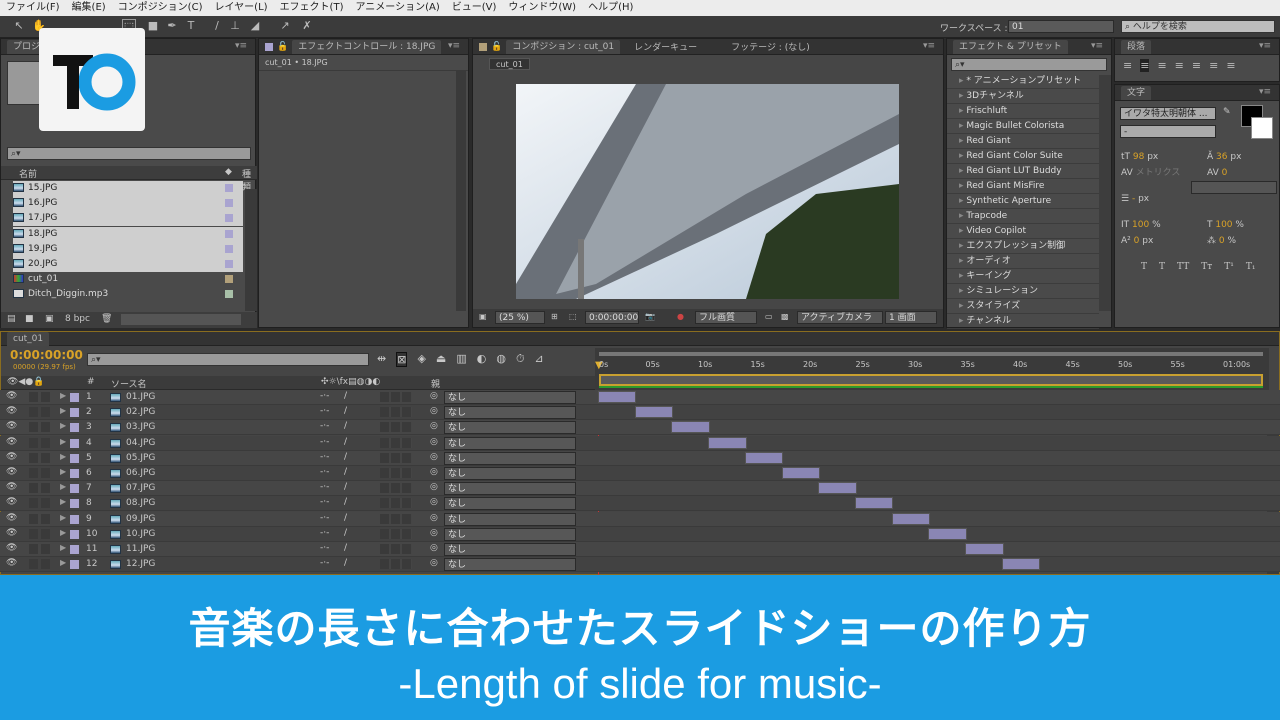 The image size is (1280, 720). What do you see at coordinates (770, 46) in the screenshot?
I see `tab-footage: フッテージ : (なし)` at bounding box center [770, 46].